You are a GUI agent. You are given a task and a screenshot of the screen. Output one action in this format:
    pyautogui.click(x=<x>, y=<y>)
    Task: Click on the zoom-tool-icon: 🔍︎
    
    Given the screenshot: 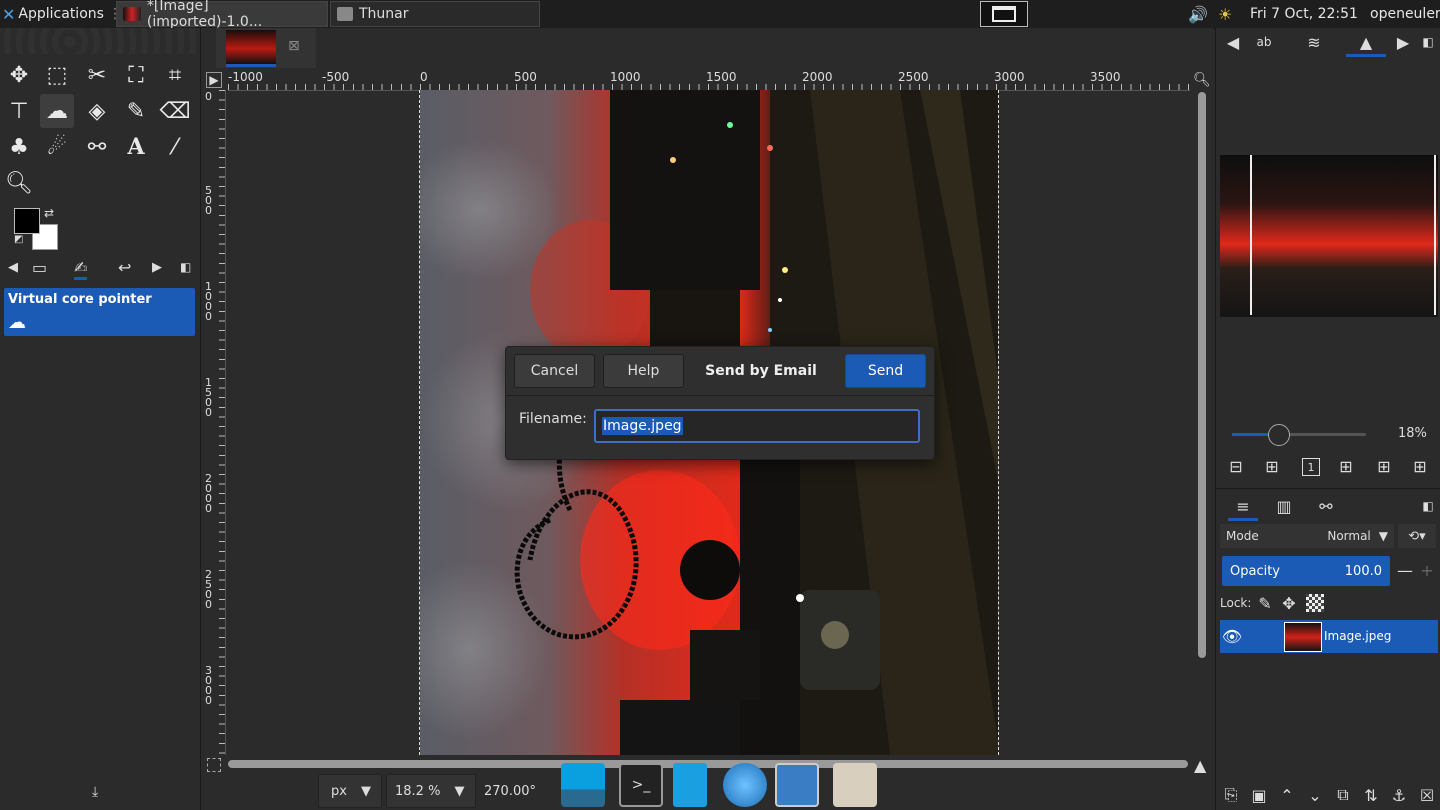 What is the action you would take?
    pyautogui.click(x=19, y=183)
    